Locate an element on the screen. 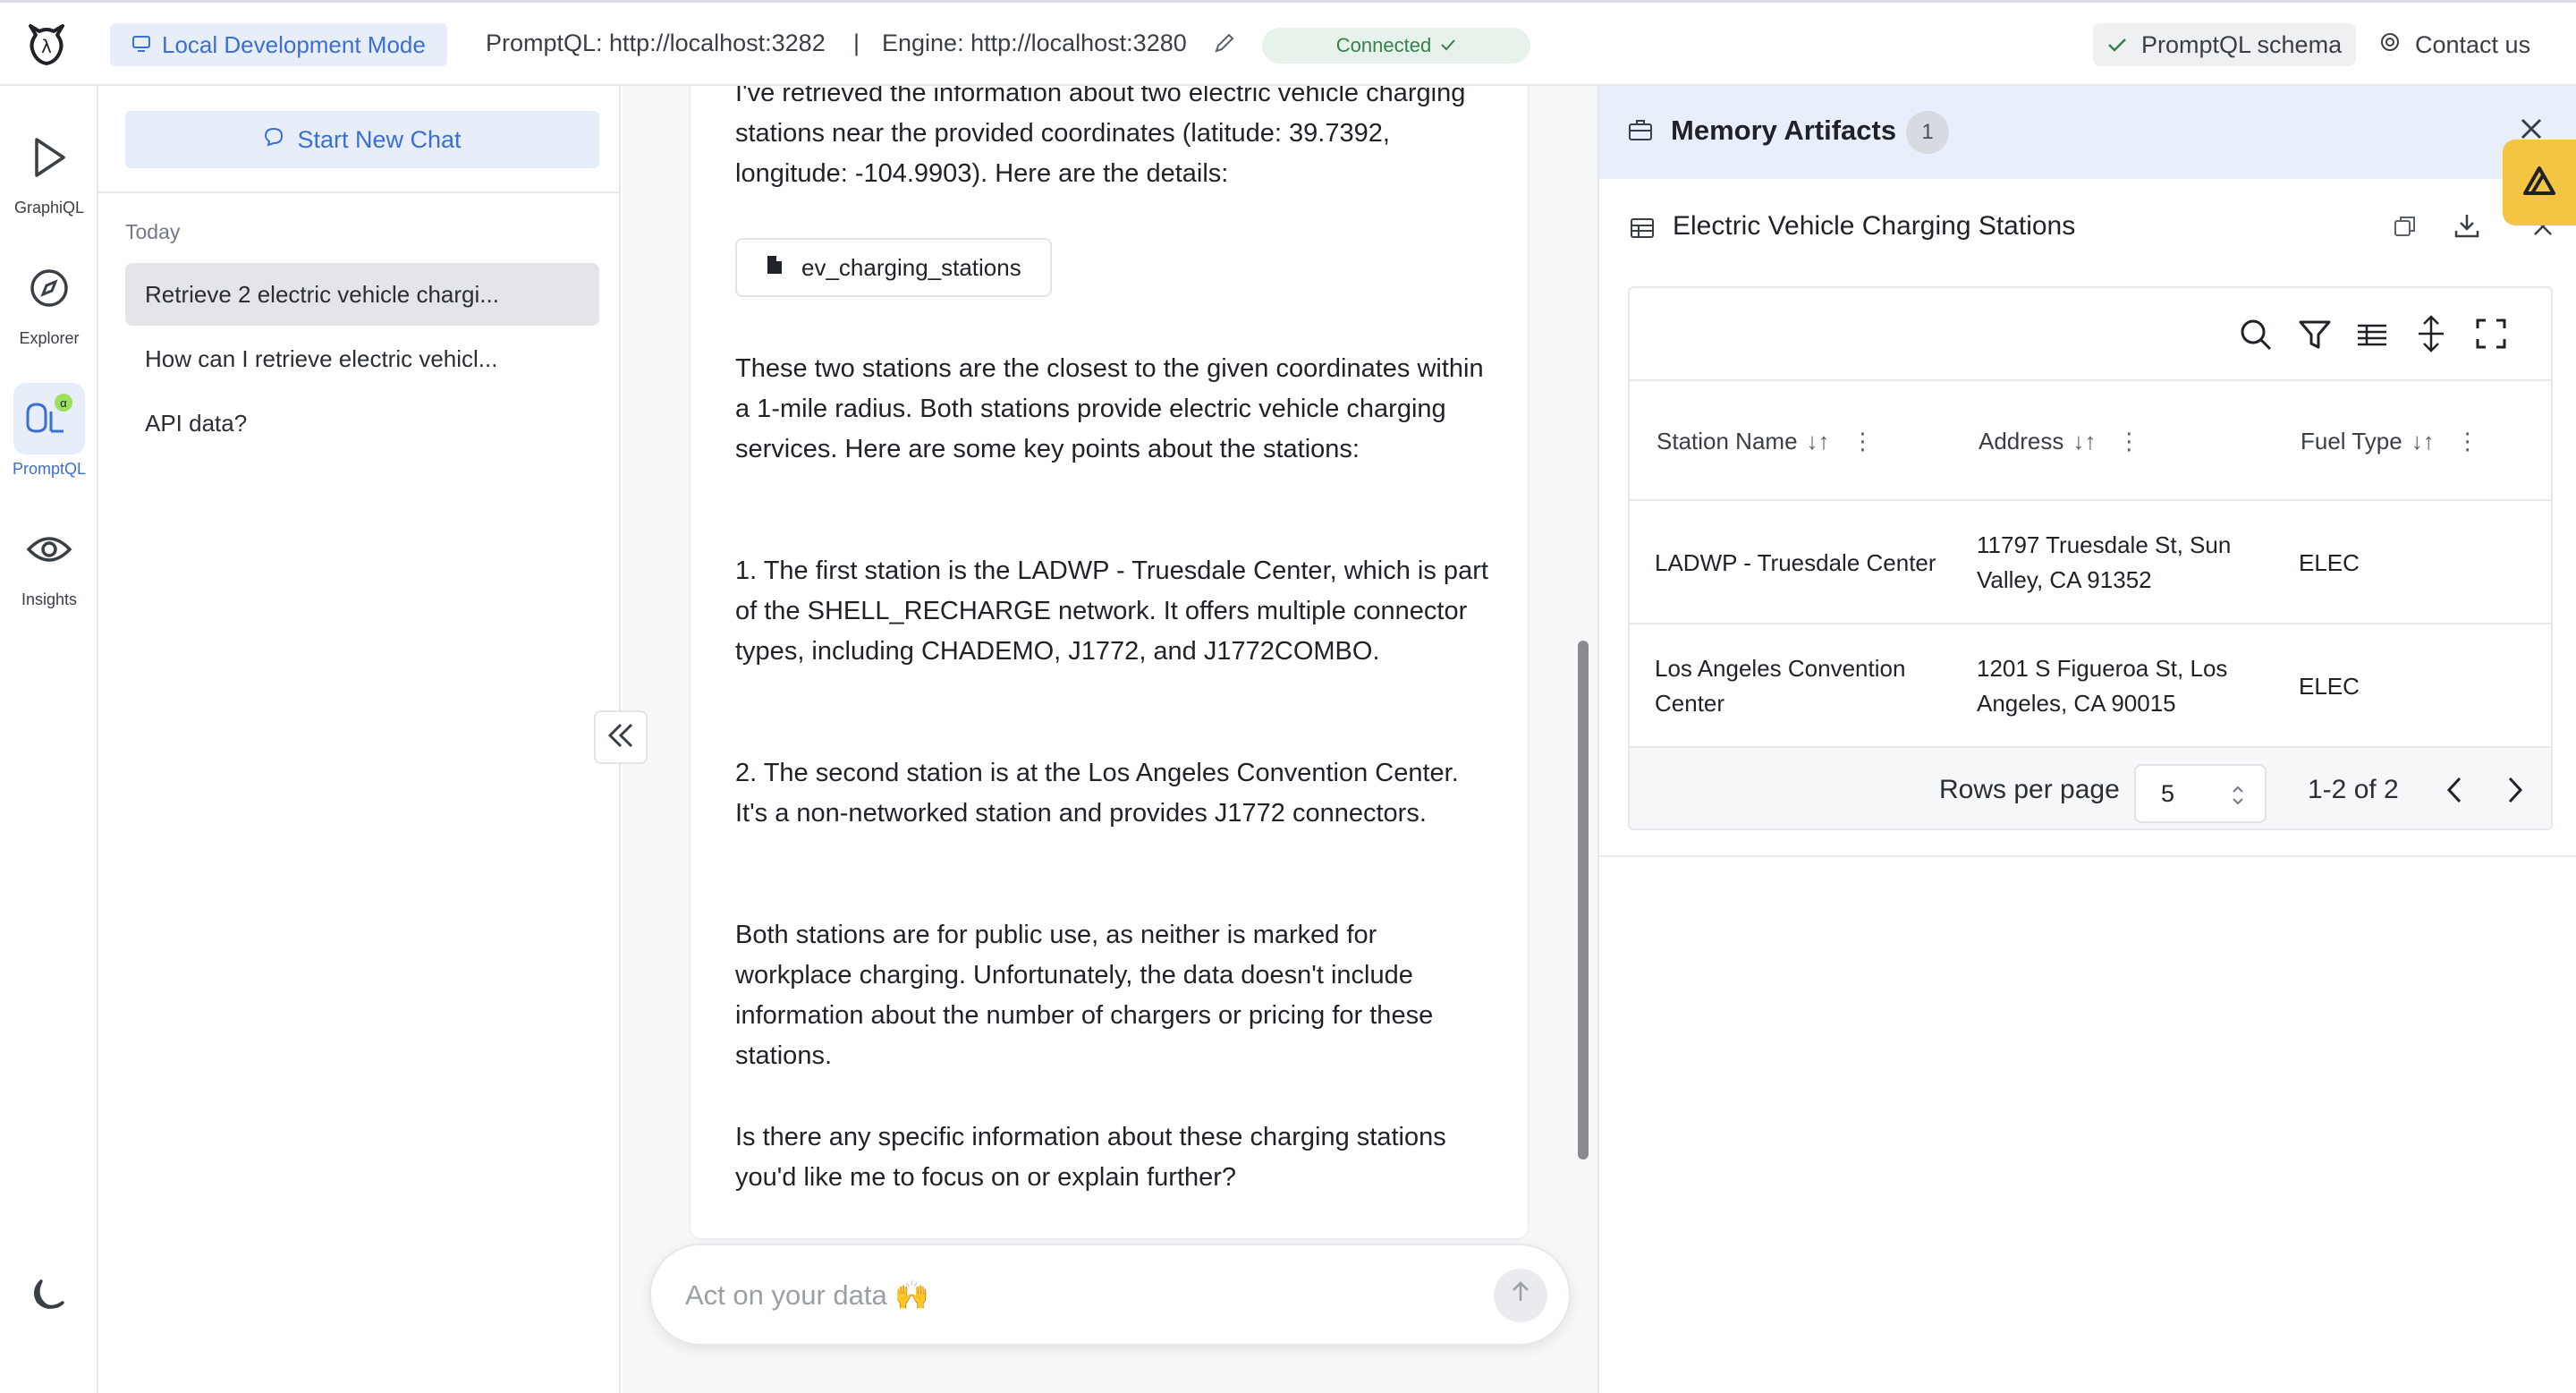 The width and height of the screenshot is (2576, 1393). rows-per-page-select: 5 is located at coordinates (2200, 793).